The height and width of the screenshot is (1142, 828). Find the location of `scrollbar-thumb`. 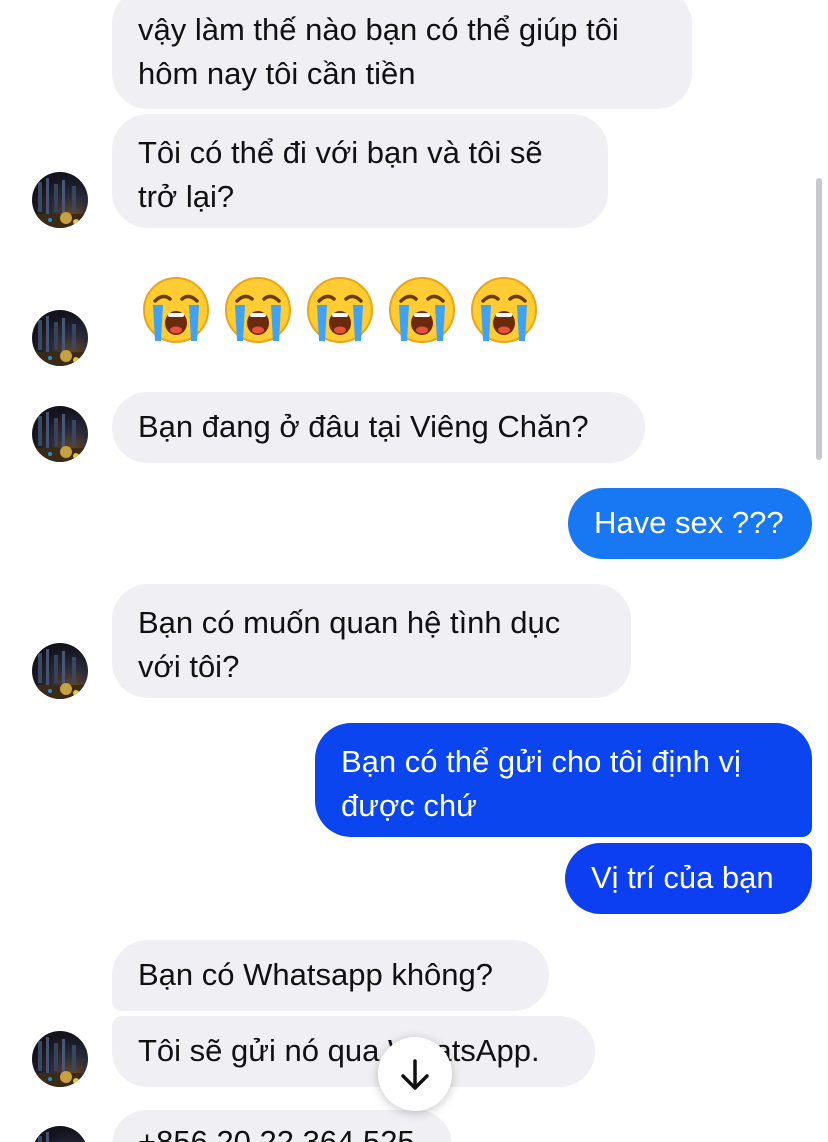

scrollbar-thumb is located at coordinates (819, 319).